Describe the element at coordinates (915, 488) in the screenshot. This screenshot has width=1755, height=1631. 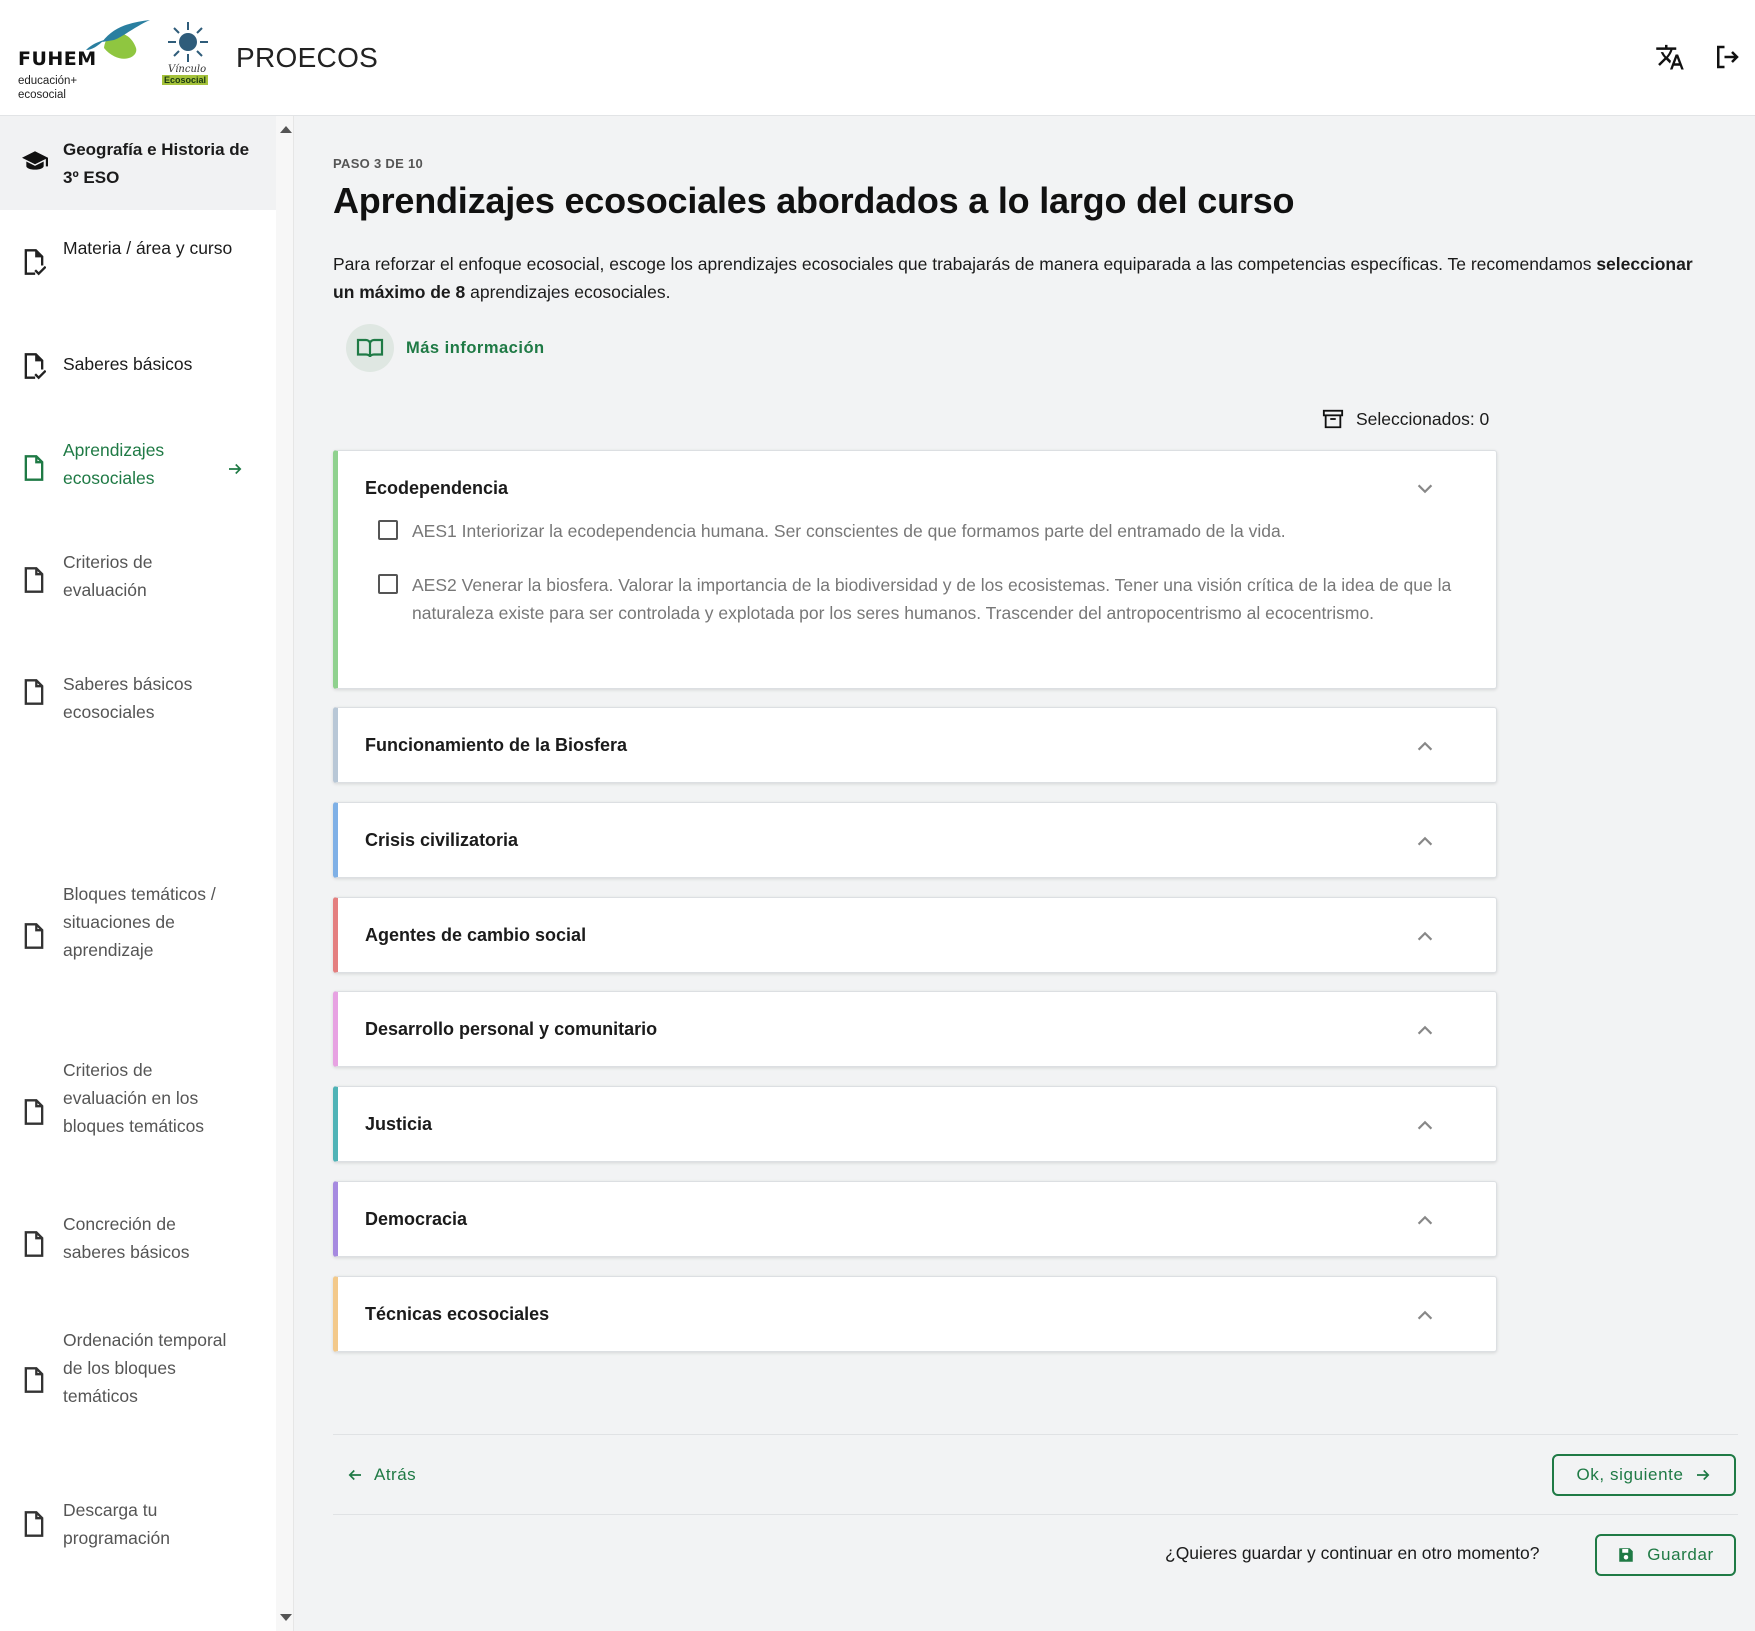
I see `section-header: Ecodependencia` at that location.